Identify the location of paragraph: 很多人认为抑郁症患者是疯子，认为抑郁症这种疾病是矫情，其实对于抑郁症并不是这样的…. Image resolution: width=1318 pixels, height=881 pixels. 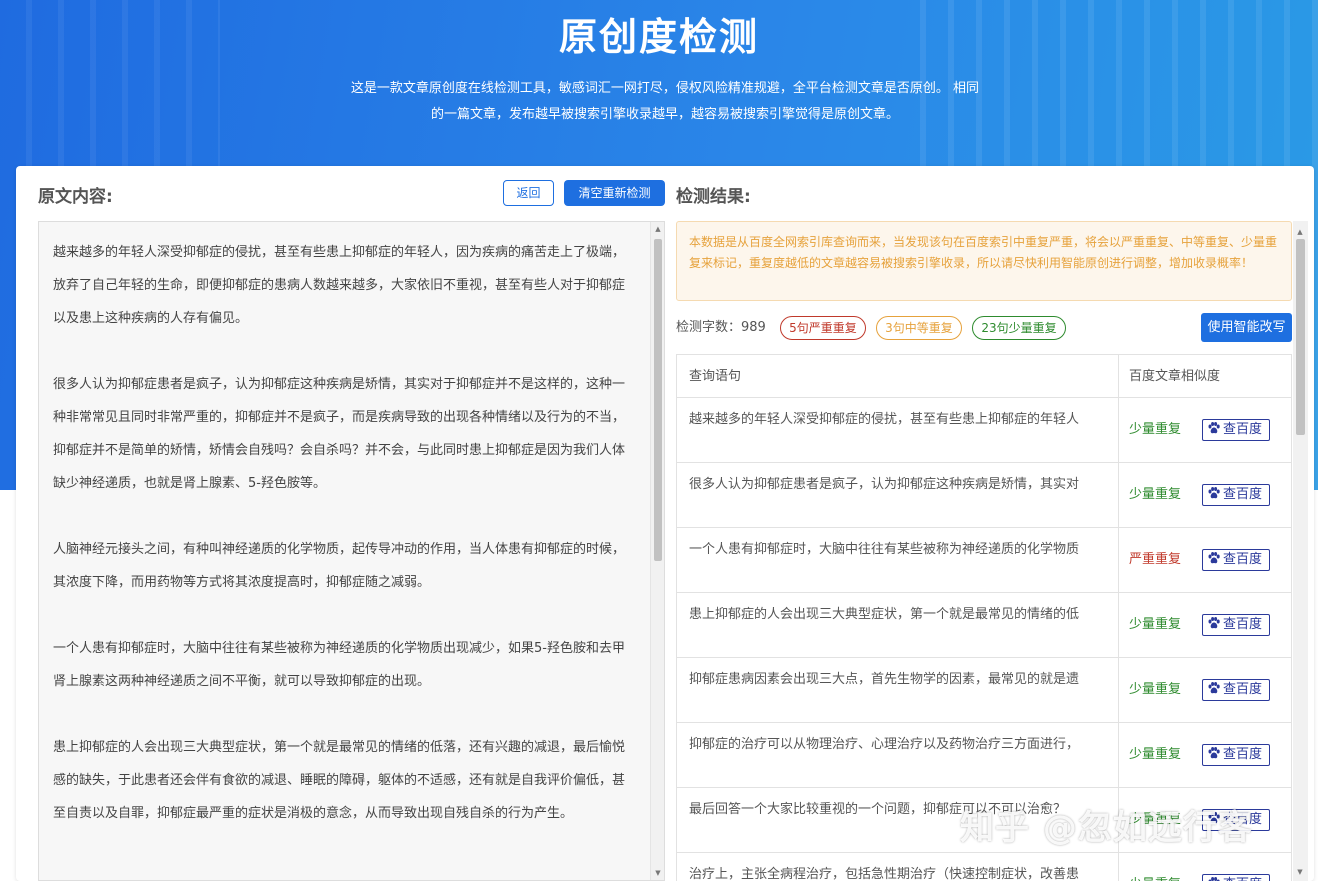
(339, 434).